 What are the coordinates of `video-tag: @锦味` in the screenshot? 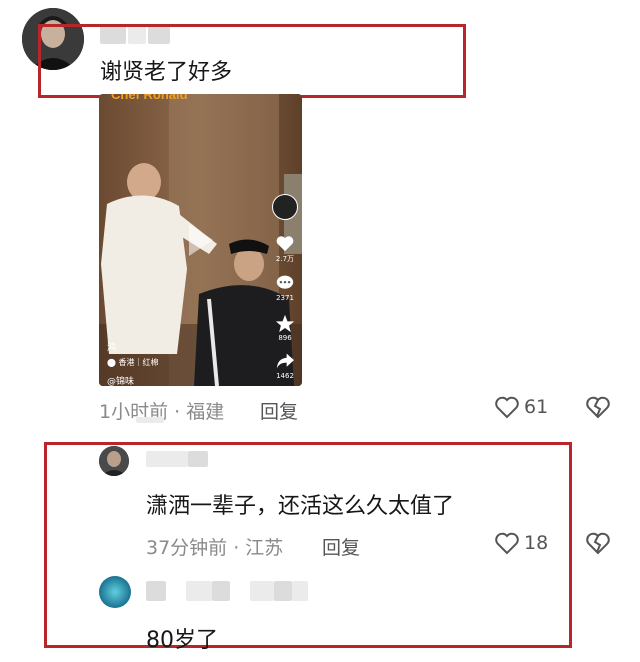 It's located at (121, 381).